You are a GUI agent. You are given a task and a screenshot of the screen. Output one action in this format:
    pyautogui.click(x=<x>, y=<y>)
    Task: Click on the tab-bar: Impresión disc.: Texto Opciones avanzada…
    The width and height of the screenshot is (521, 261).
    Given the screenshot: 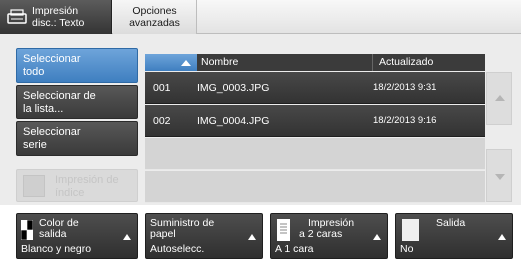 What is the action you would take?
    pyautogui.click(x=260, y=17)
    